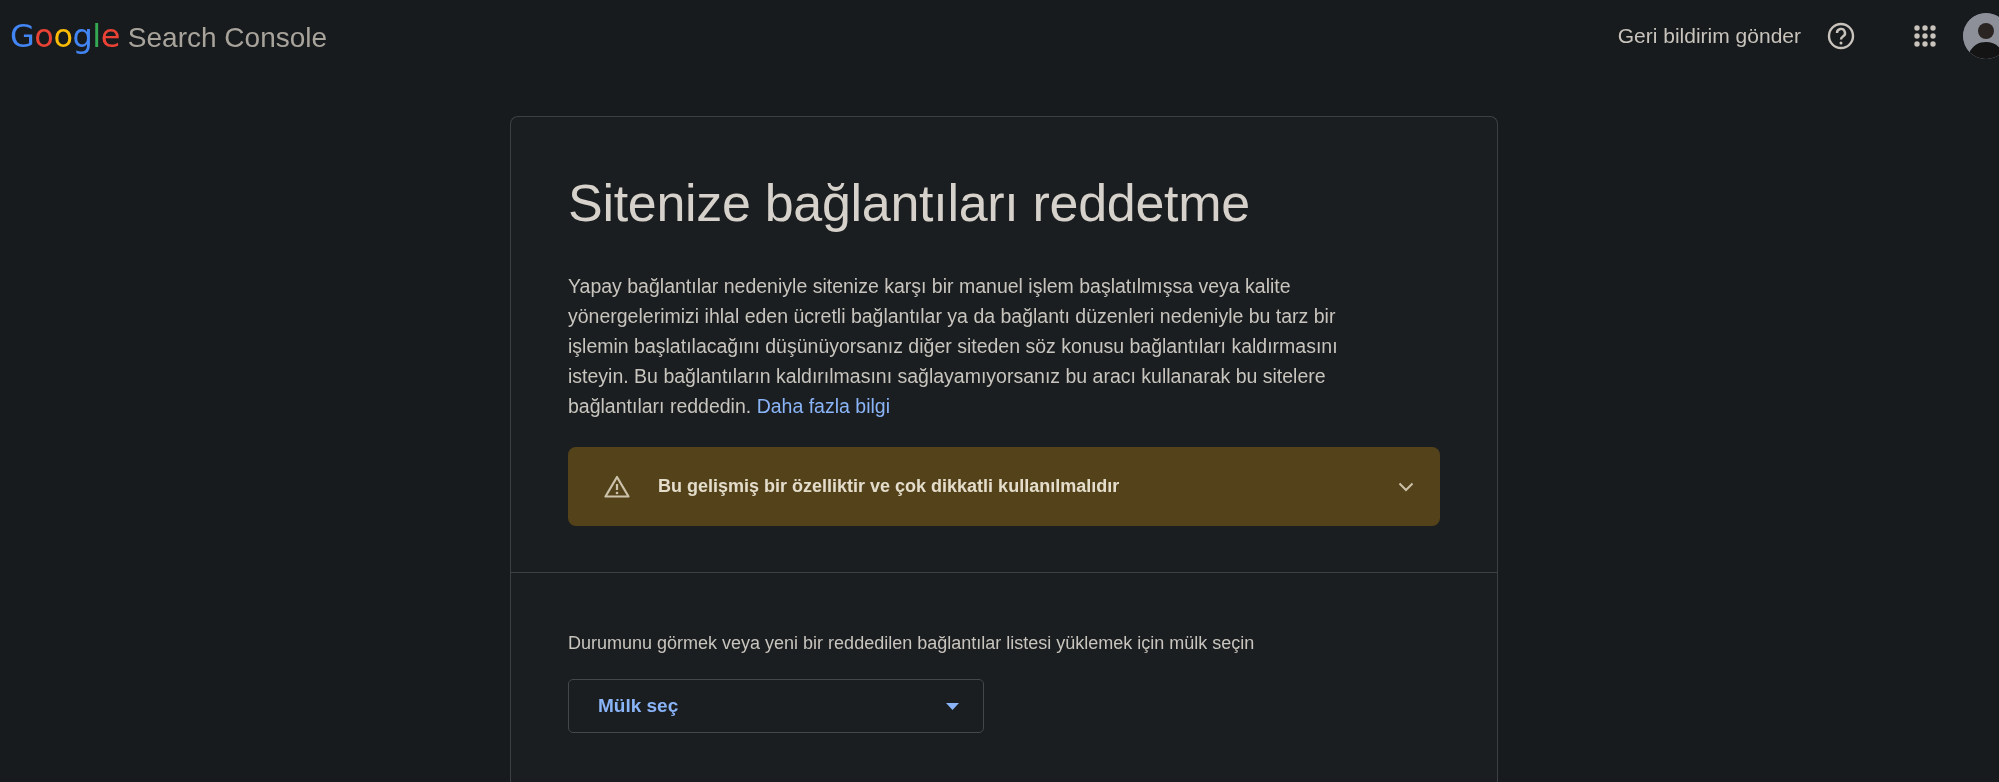 The height and width of the screenshot is (782, 1999). What do you see at coordinates (823, 406) in the screenshot?
I see `learn-more-link: Daha fazla bilgi` at bounding box center [823, 406].